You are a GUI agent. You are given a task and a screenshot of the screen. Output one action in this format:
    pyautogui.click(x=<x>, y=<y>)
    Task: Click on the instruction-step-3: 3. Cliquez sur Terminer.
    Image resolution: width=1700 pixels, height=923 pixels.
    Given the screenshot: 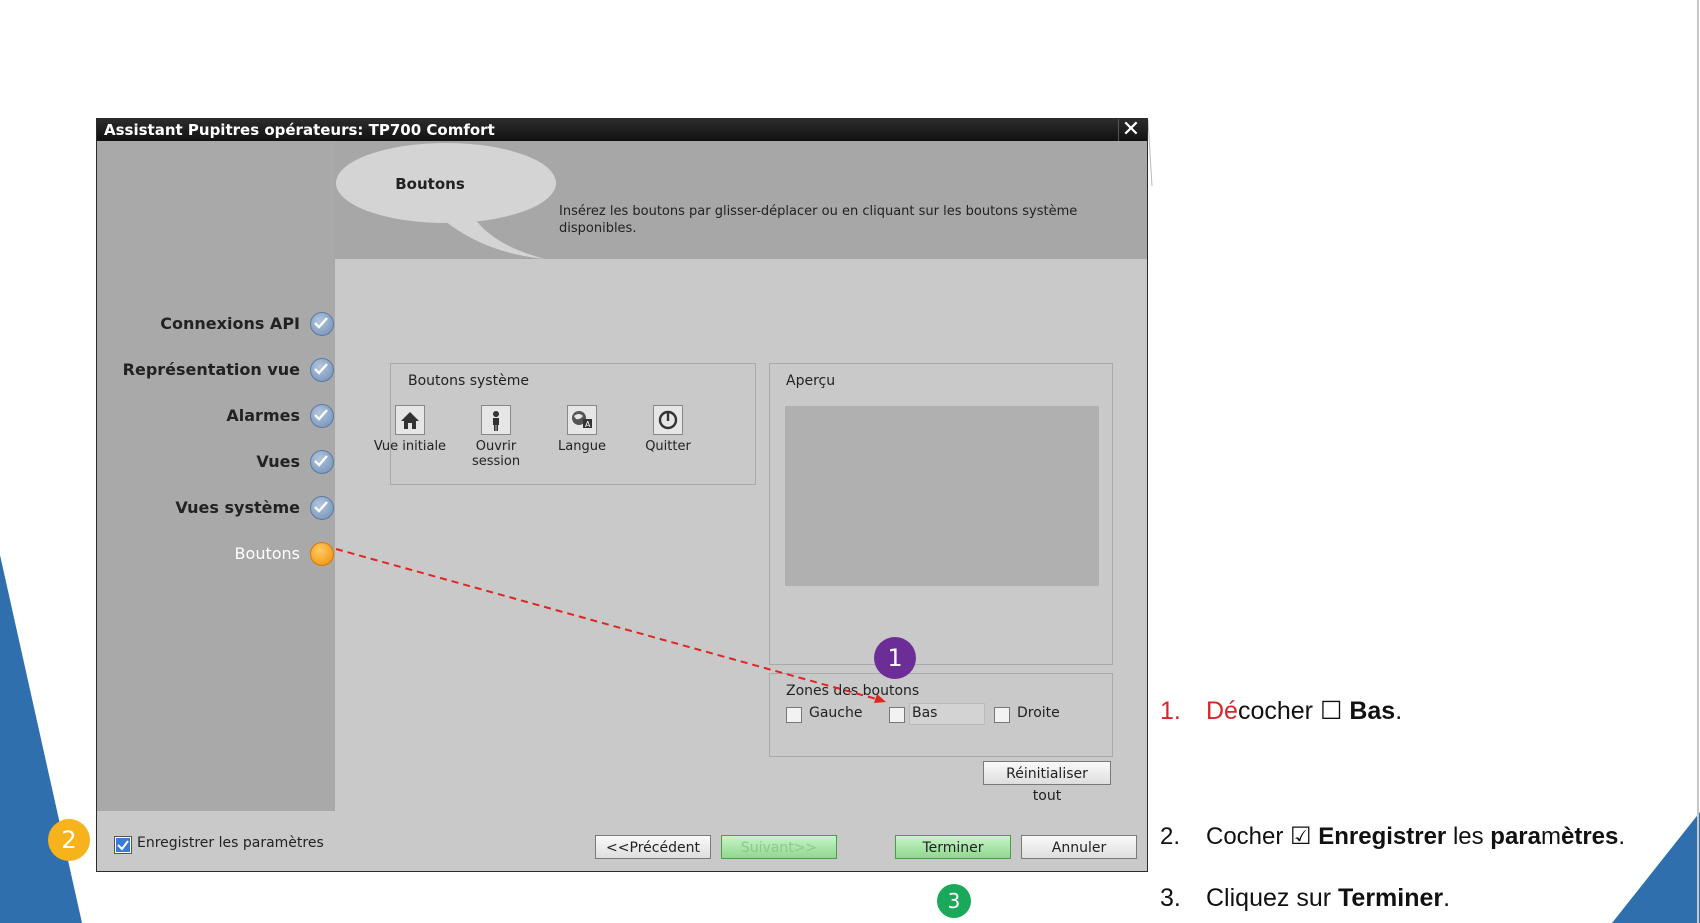 What is the action you would take?
    pyautogui.click(x=1305, y=898)
    